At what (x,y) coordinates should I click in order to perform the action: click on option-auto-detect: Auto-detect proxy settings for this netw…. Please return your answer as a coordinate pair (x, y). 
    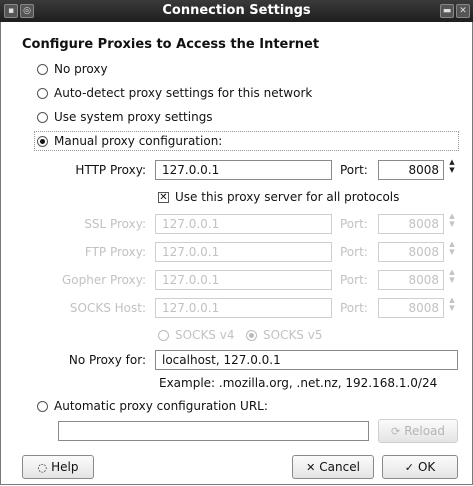
    Looking at the image, I should click on (174, 93).